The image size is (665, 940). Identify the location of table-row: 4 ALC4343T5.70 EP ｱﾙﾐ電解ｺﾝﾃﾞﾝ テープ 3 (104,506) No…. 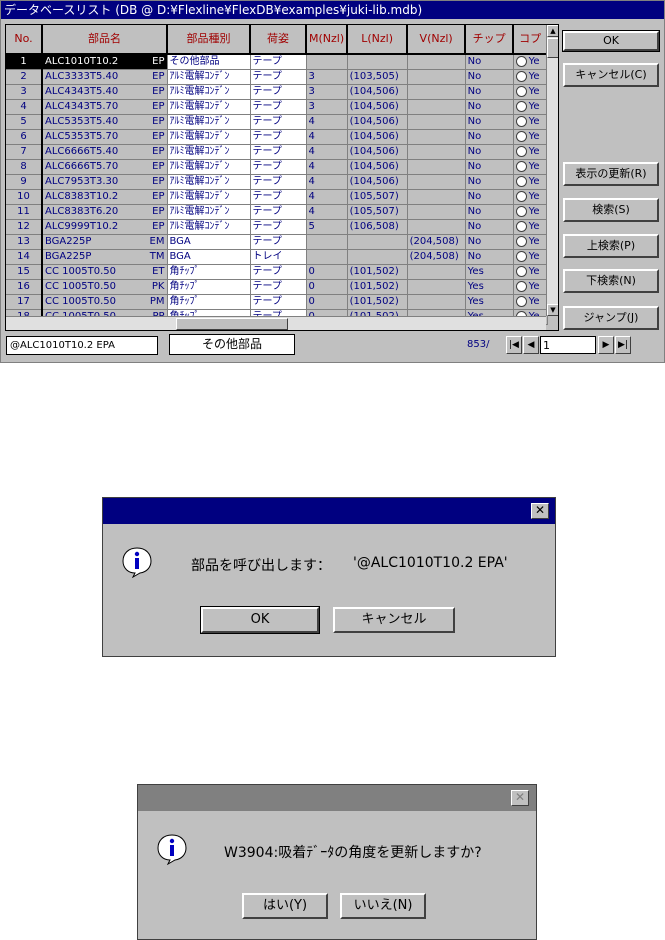
(277, 107).